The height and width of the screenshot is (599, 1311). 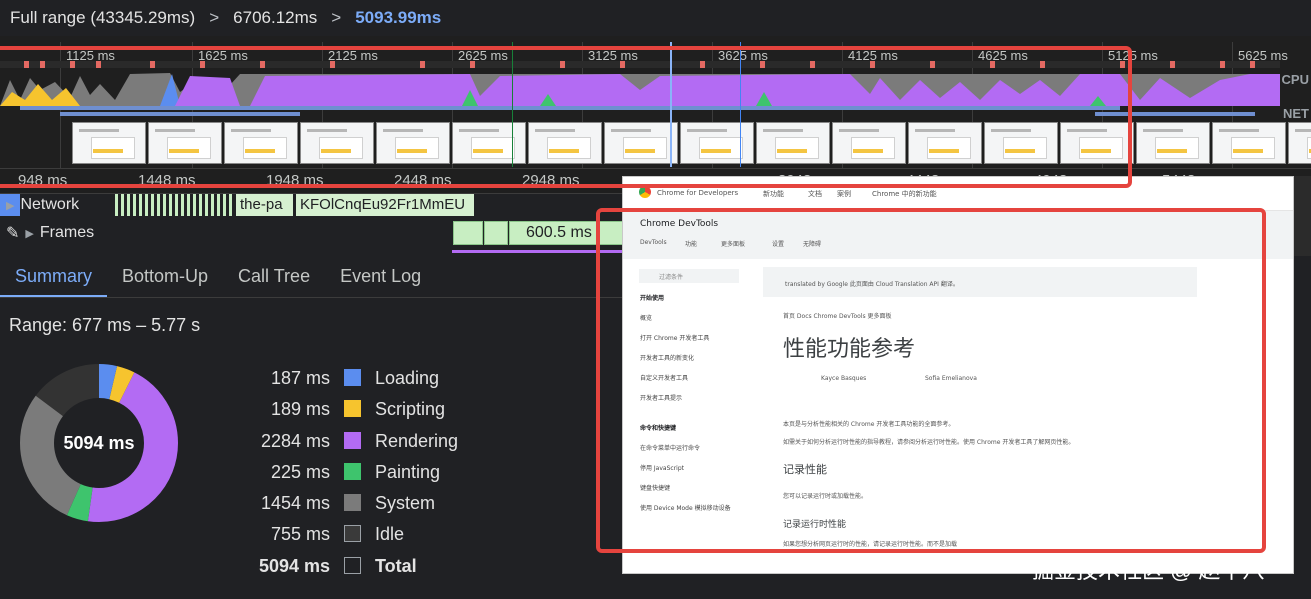 What do you see at coordinates (405, 503) in the screenshot?
I see `summary-label: System` at bounding box center [405, 503].